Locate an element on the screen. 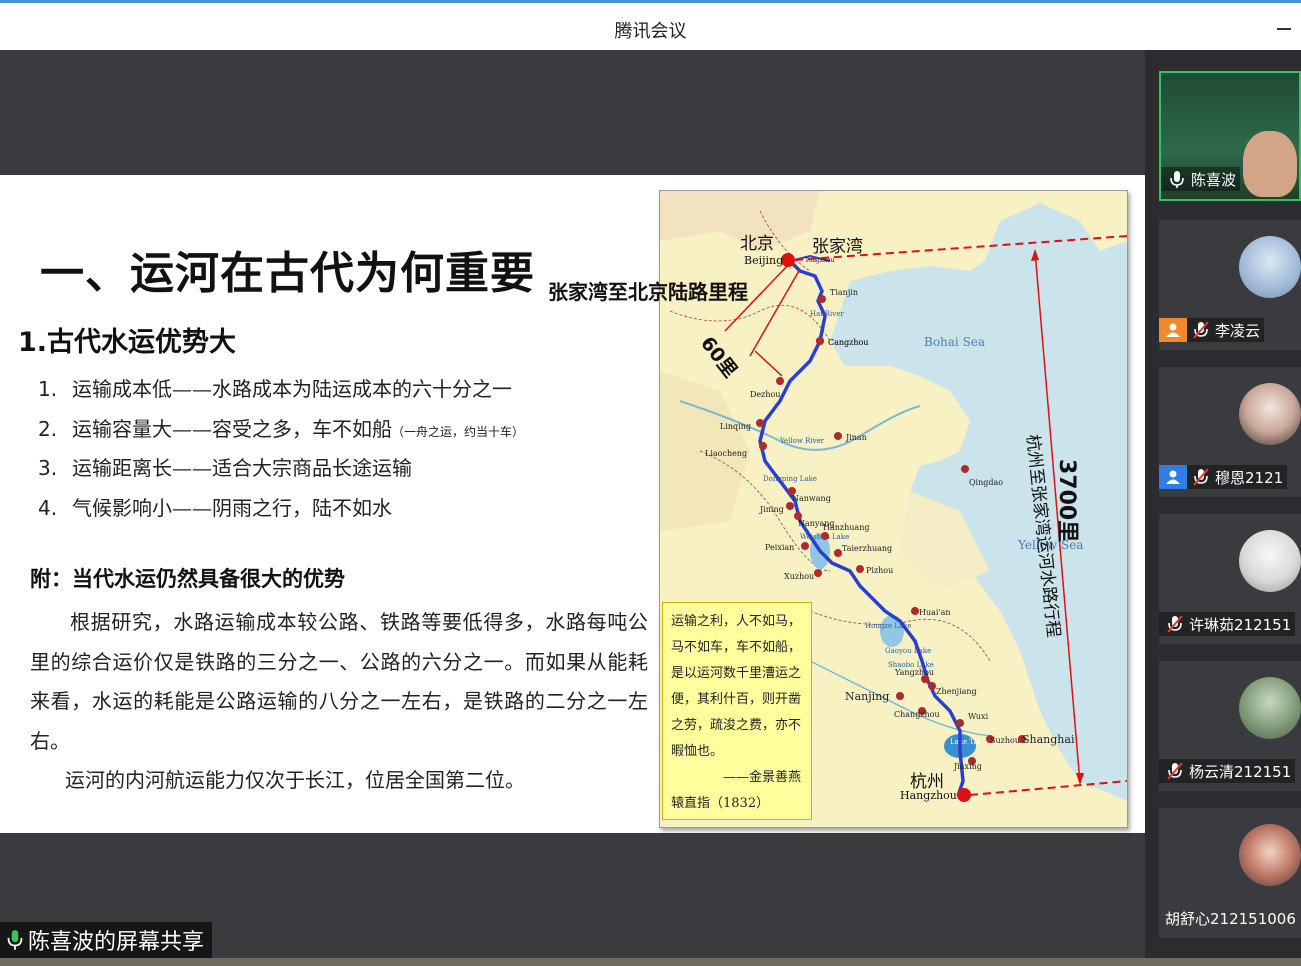 The image size is (1301, 966). user-icon is located at coordinates (1173, 477).